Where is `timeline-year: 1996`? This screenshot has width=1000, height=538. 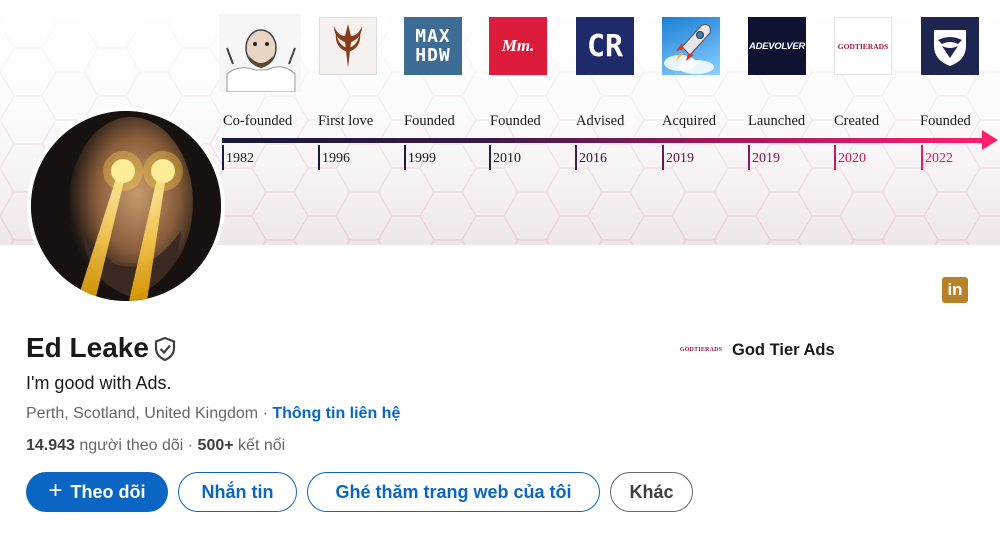 timeline-year: 1996 is located at coordinates (336, 158).